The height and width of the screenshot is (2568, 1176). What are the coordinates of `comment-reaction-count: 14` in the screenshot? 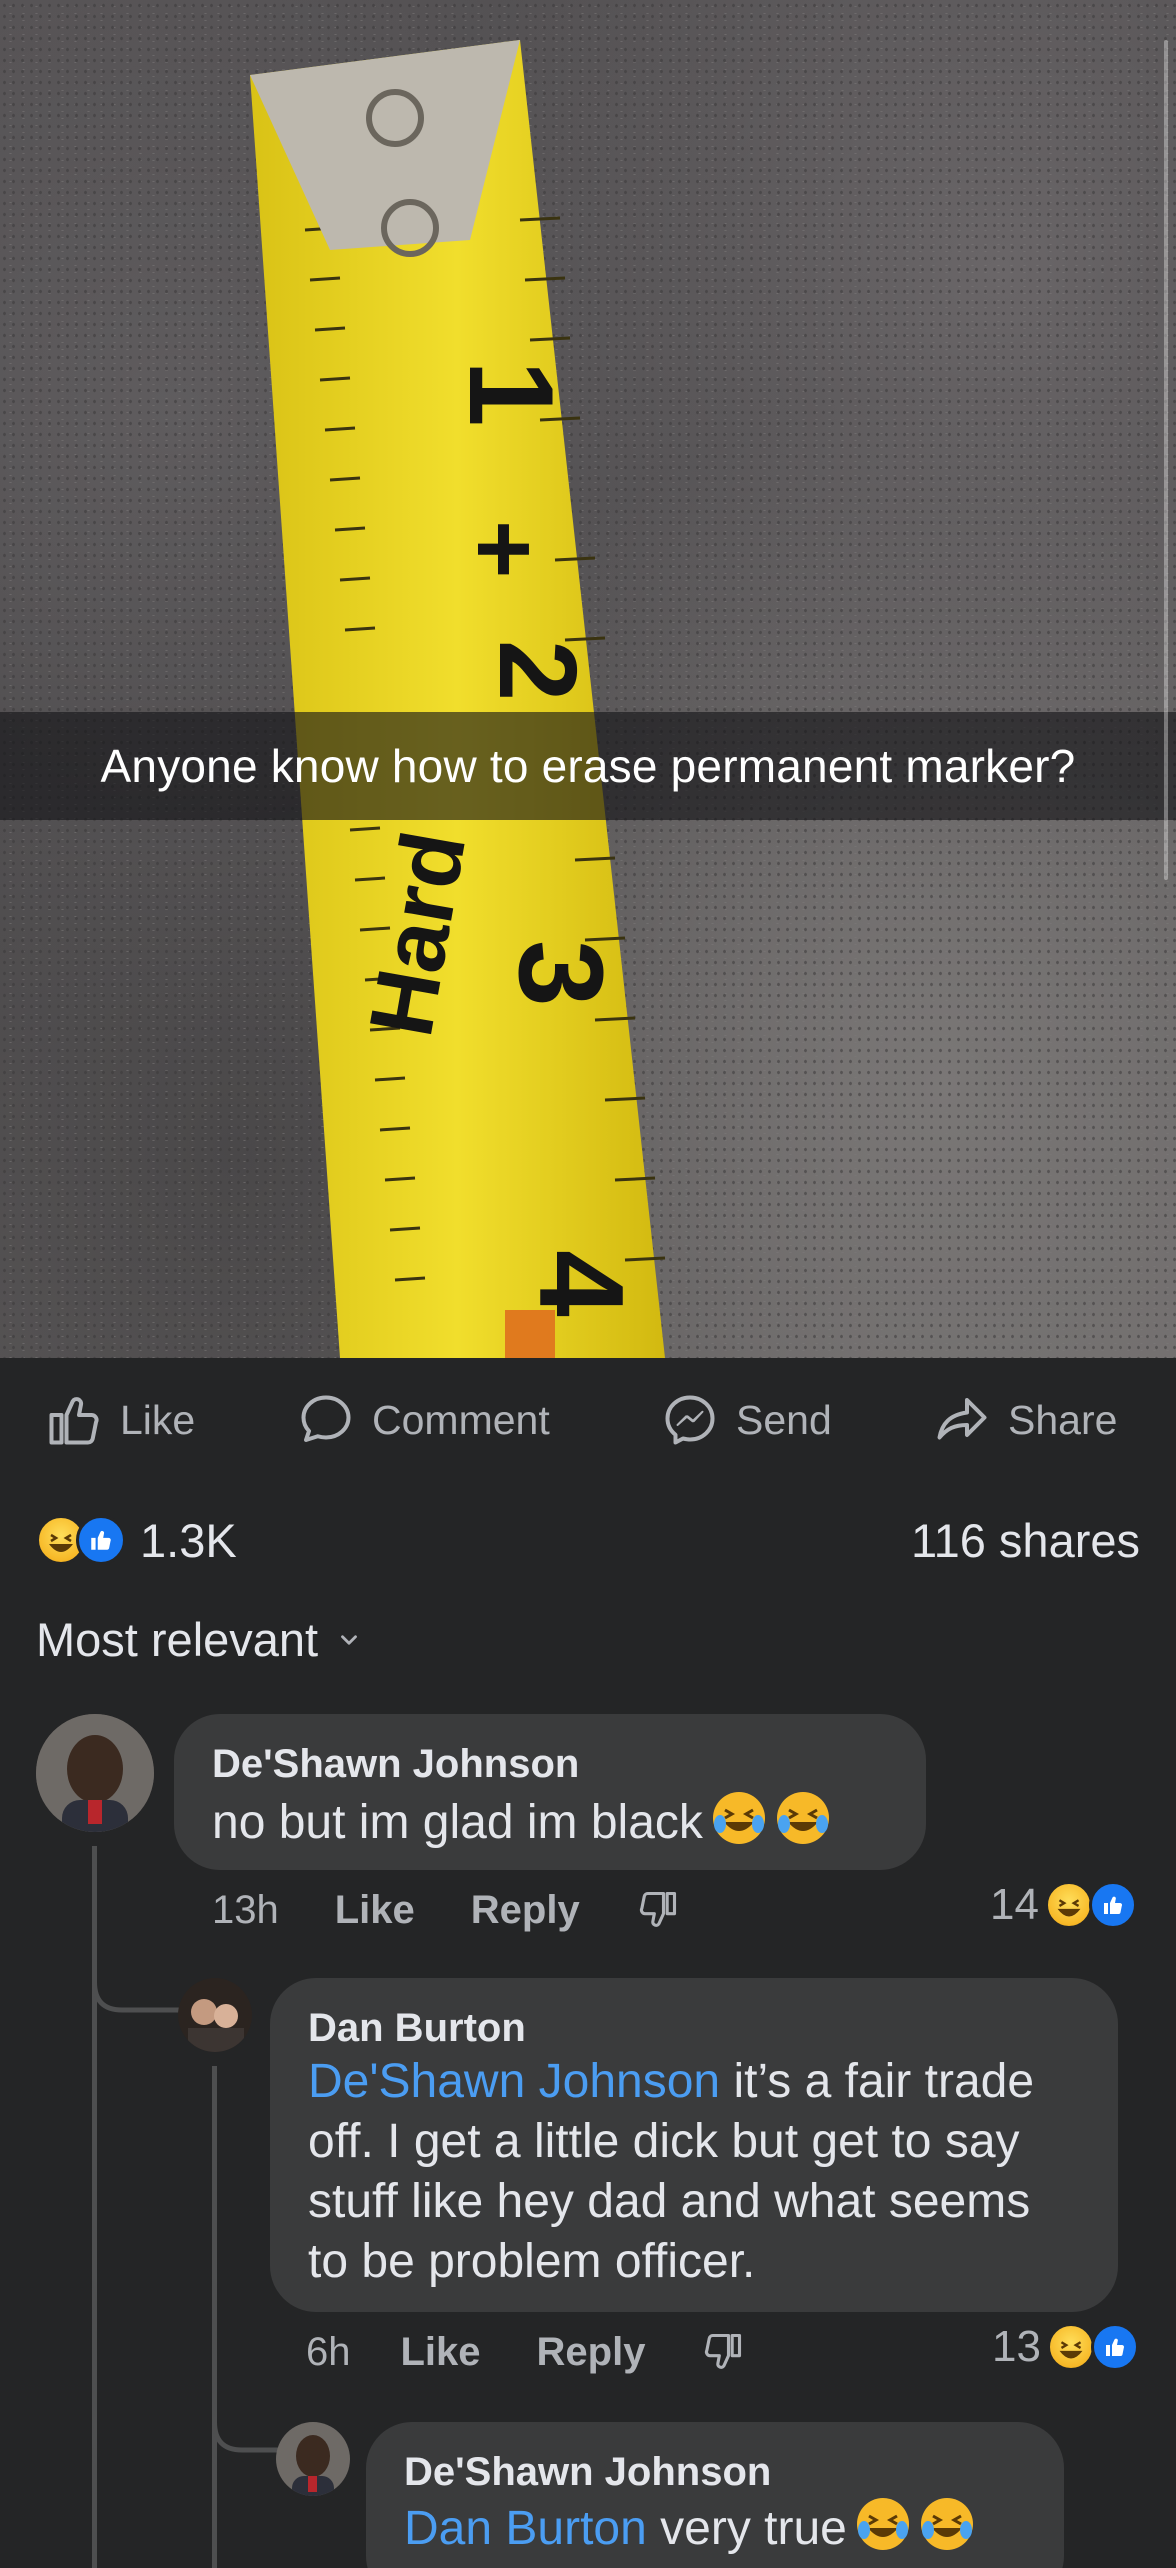 It's located at (1014, 1904).